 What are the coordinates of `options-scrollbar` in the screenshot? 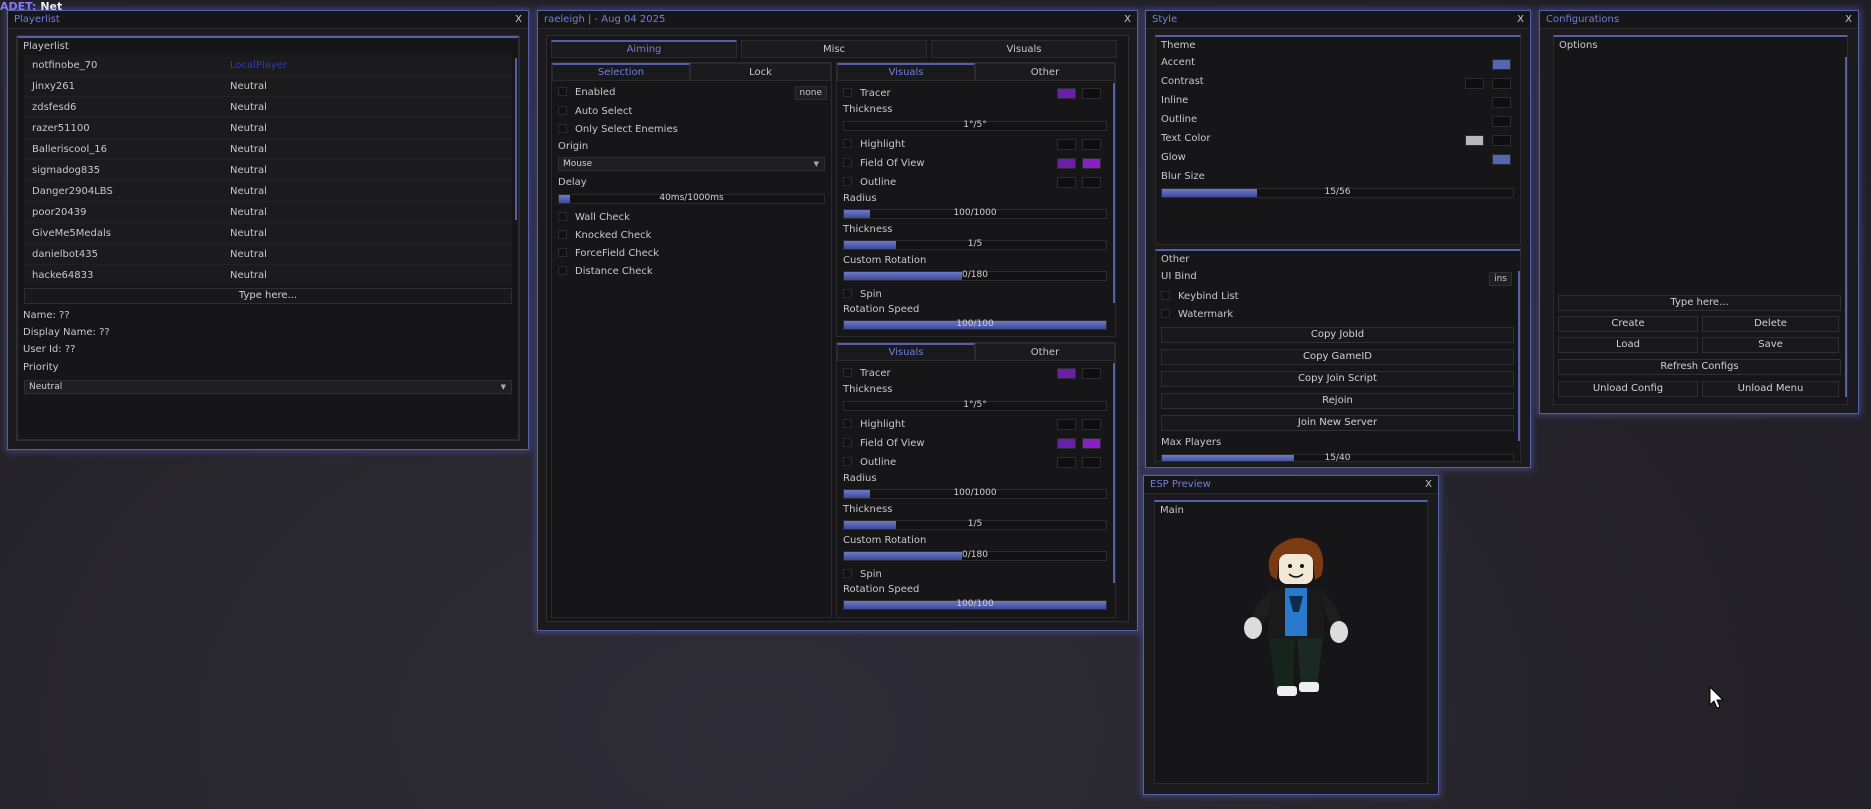 It's located at (1846, 227).